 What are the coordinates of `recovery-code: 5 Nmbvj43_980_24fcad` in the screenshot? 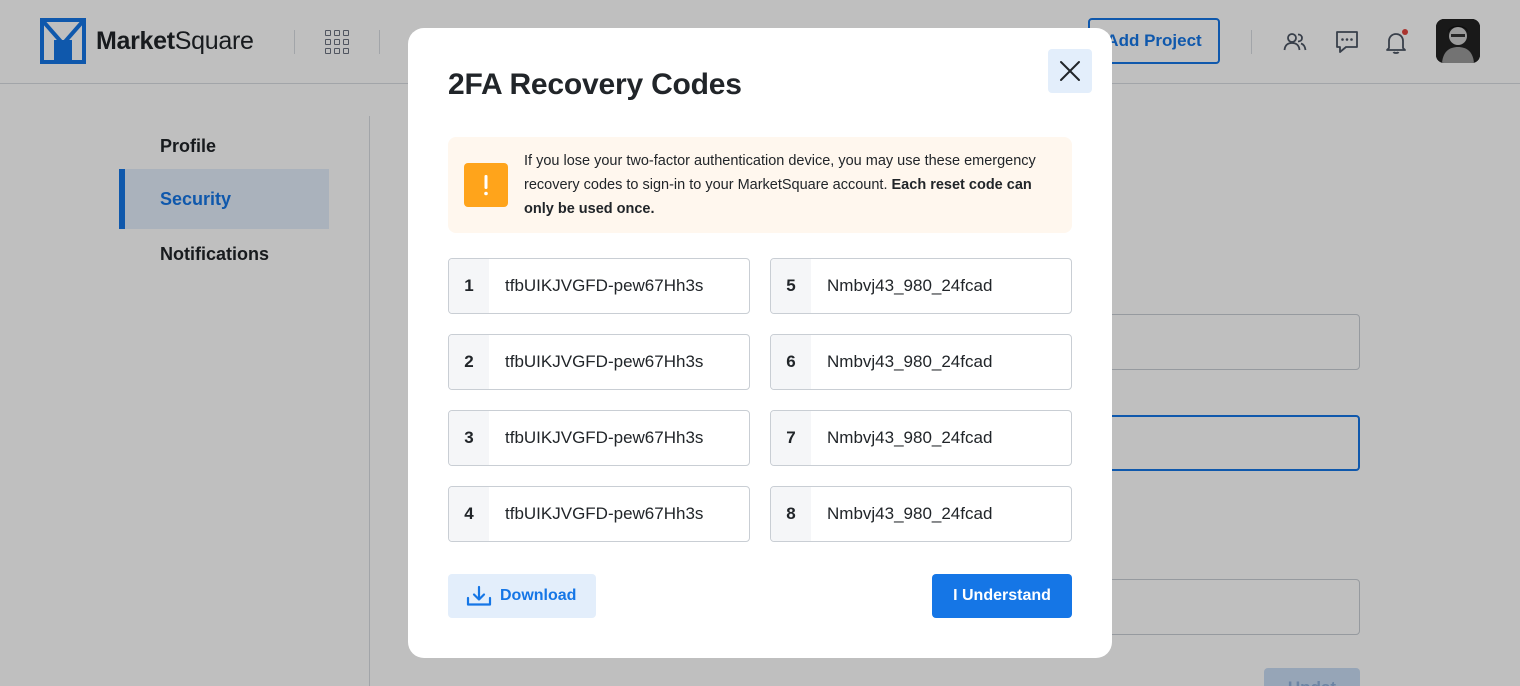 It's located at (921, 286).